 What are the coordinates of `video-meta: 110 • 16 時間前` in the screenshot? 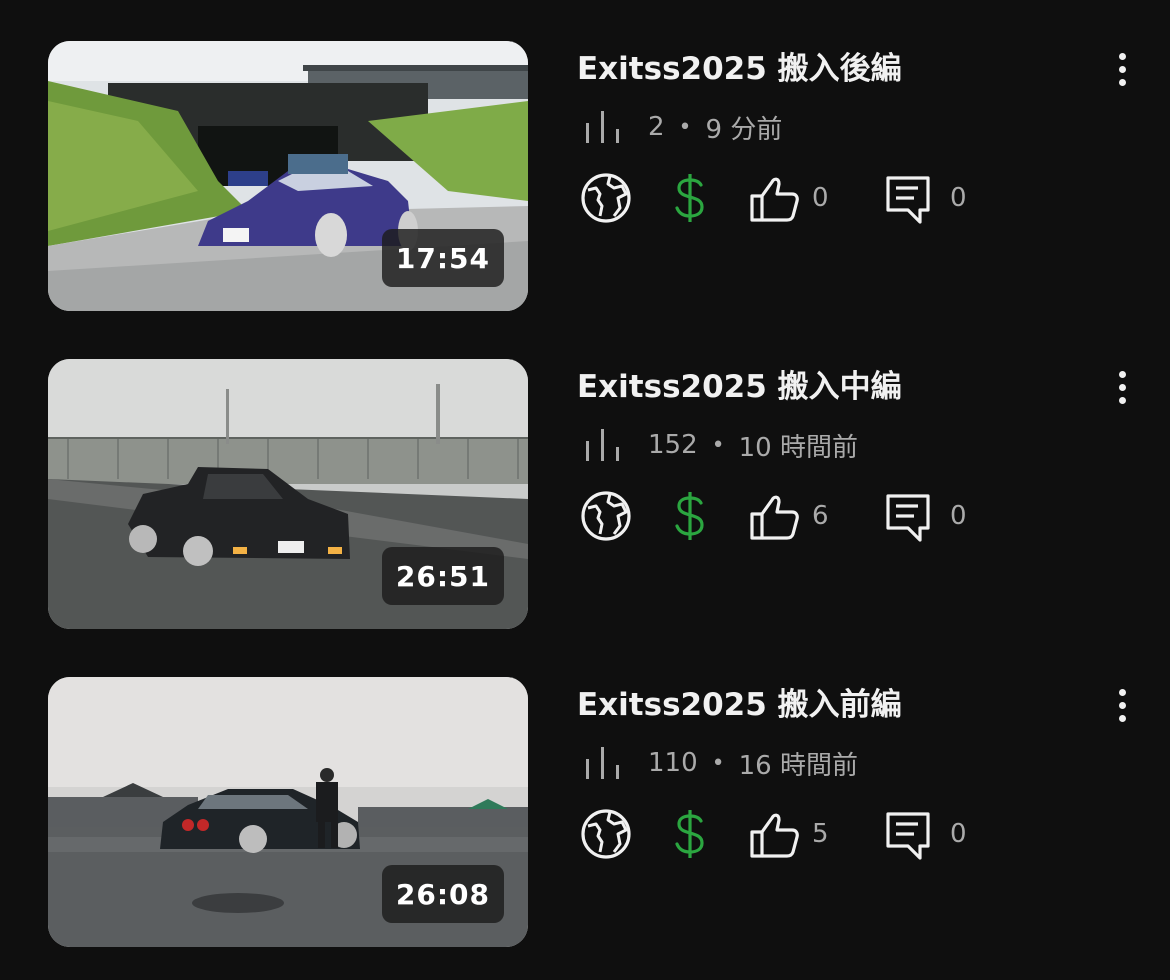 It's located at (720, 763).